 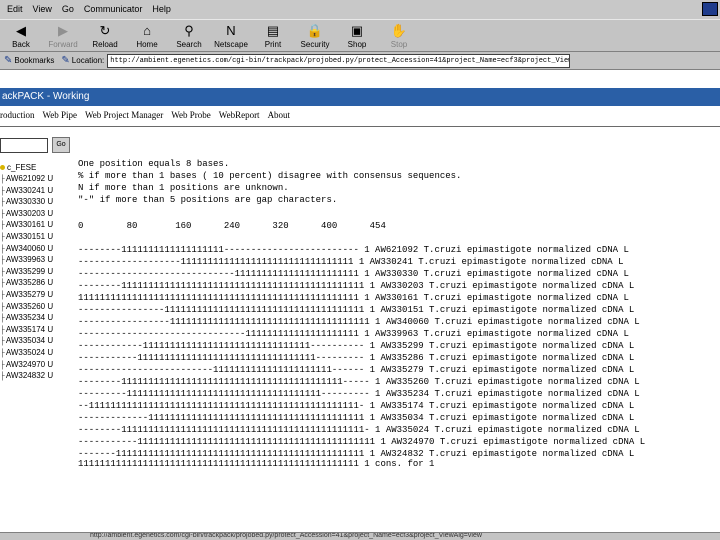 I want to click on tree-item: ├AW324970 U, so click(x=35, y=365).